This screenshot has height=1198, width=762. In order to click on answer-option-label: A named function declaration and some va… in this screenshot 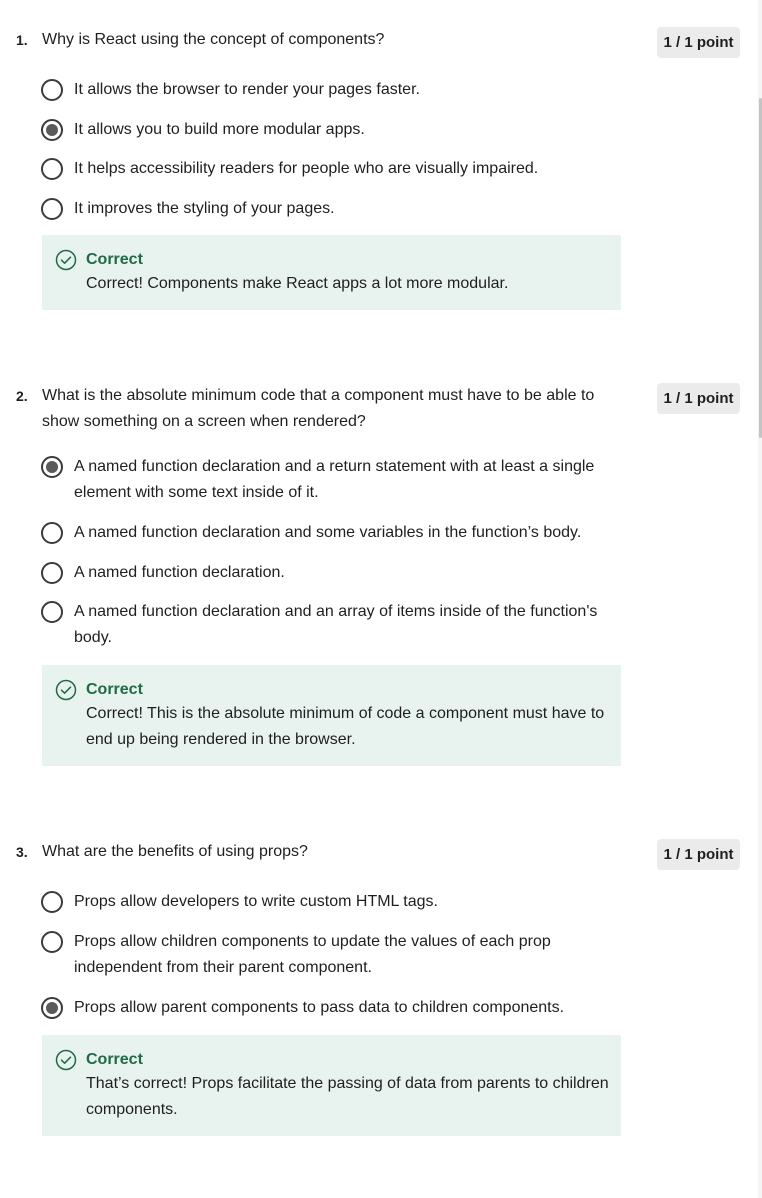, I will do `click(328, 532)`.